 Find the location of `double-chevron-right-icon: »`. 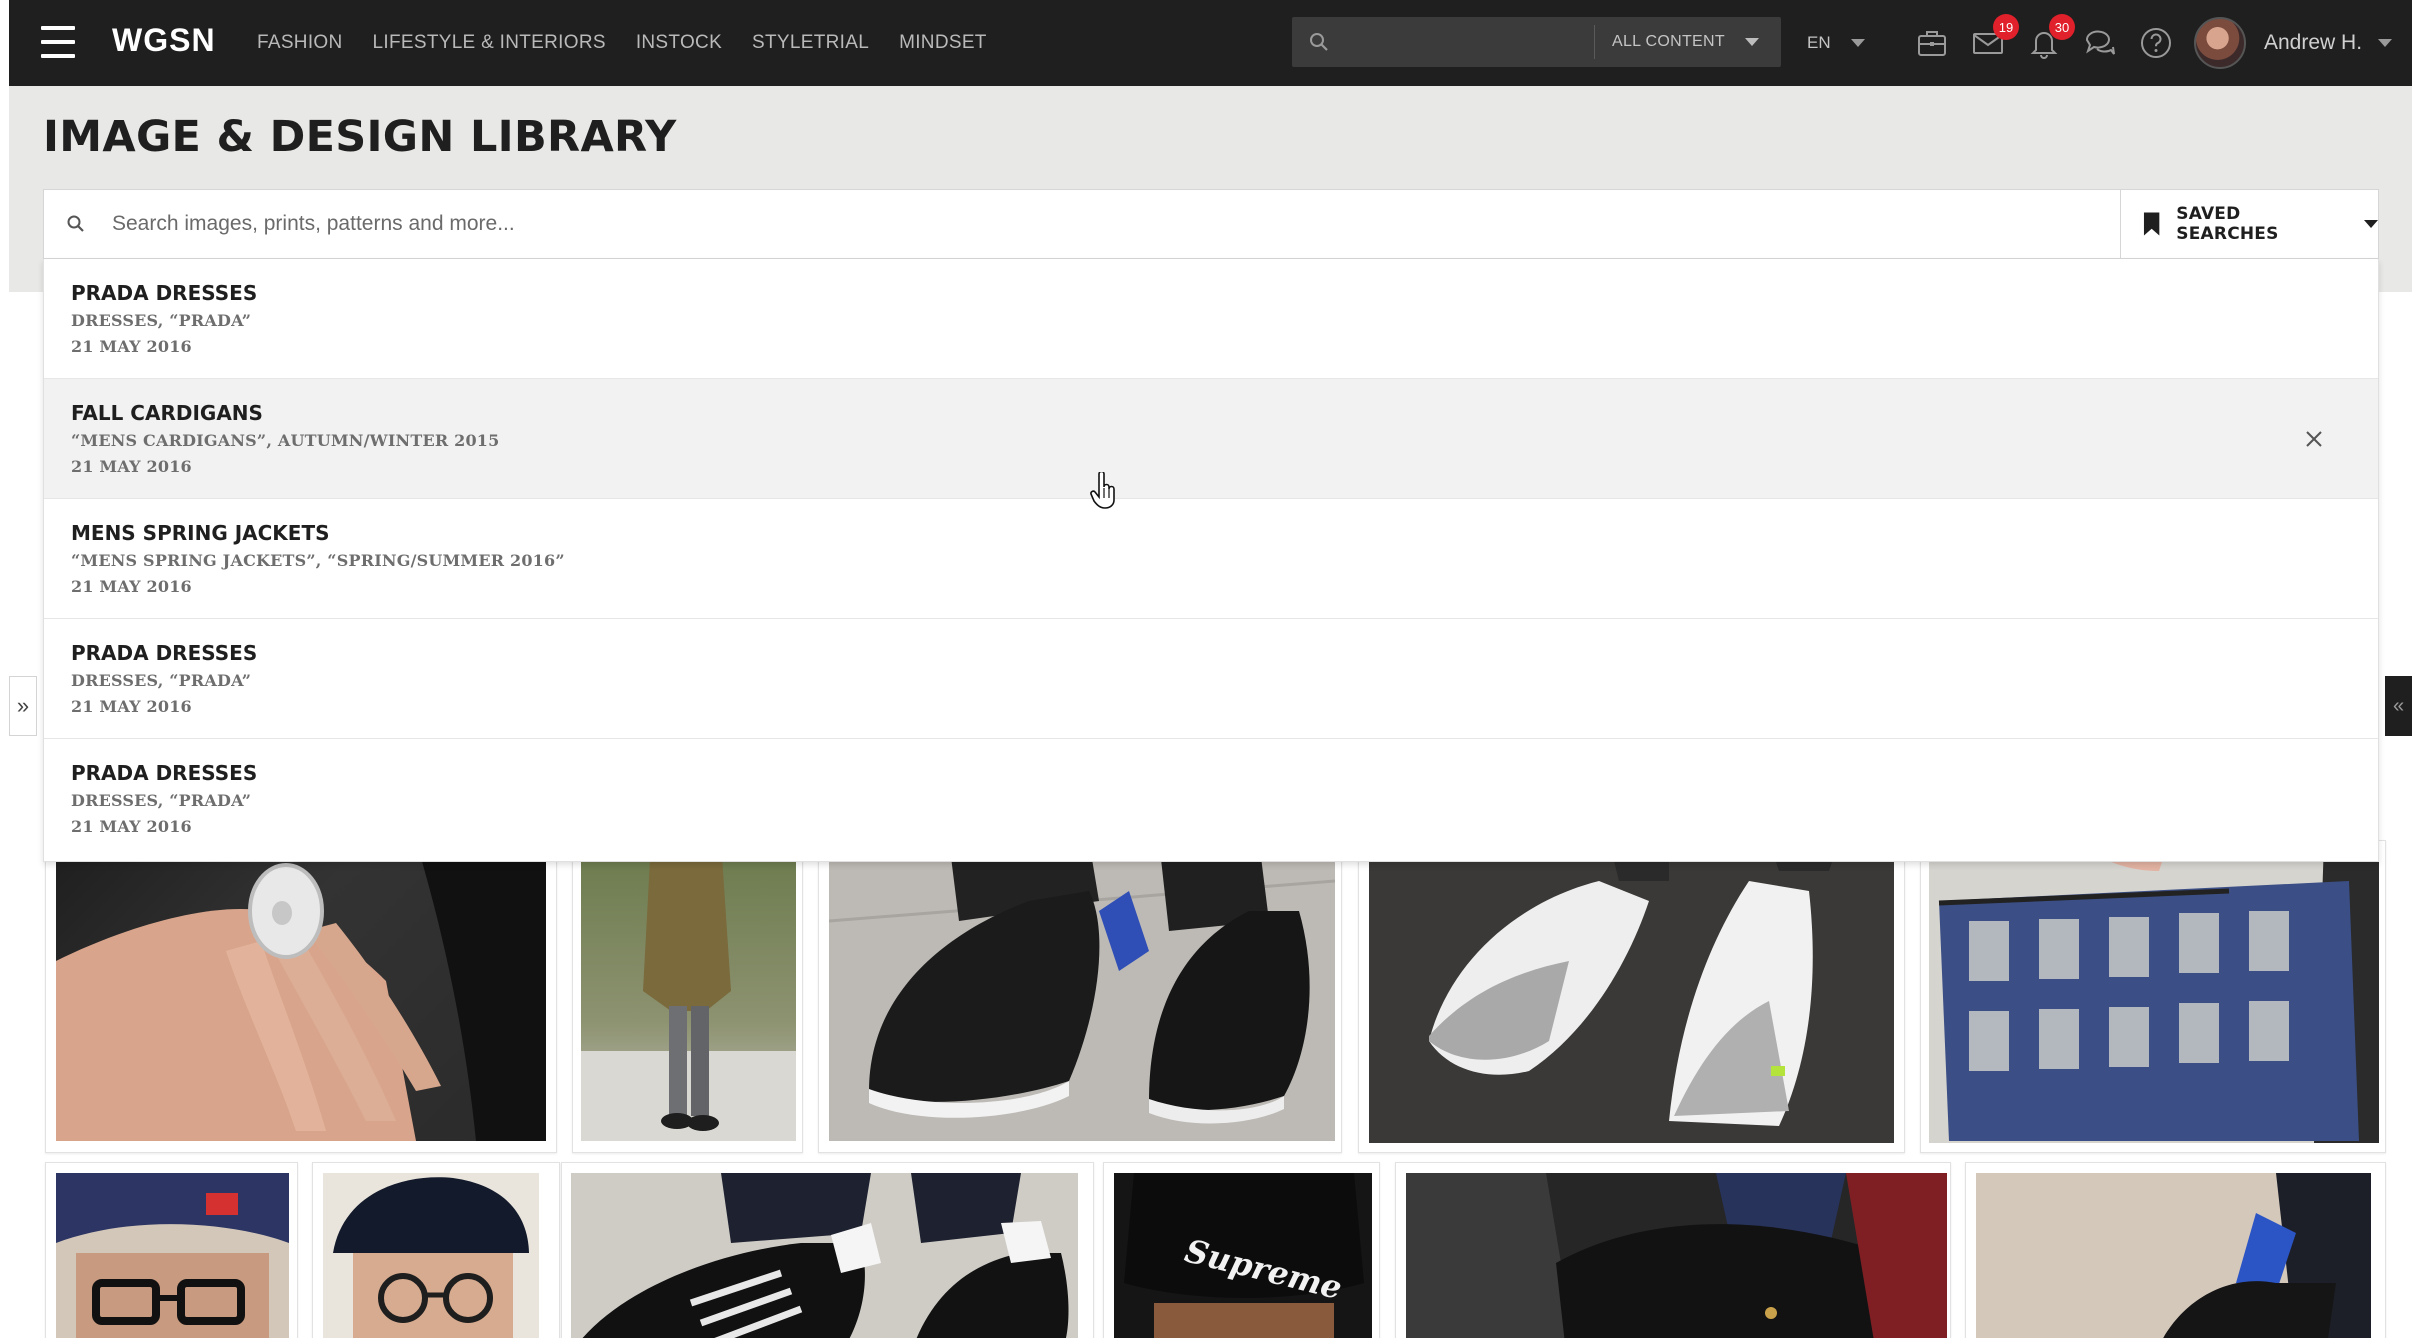

double-chevron-right-icon: » is located at coordinates (23, 705).